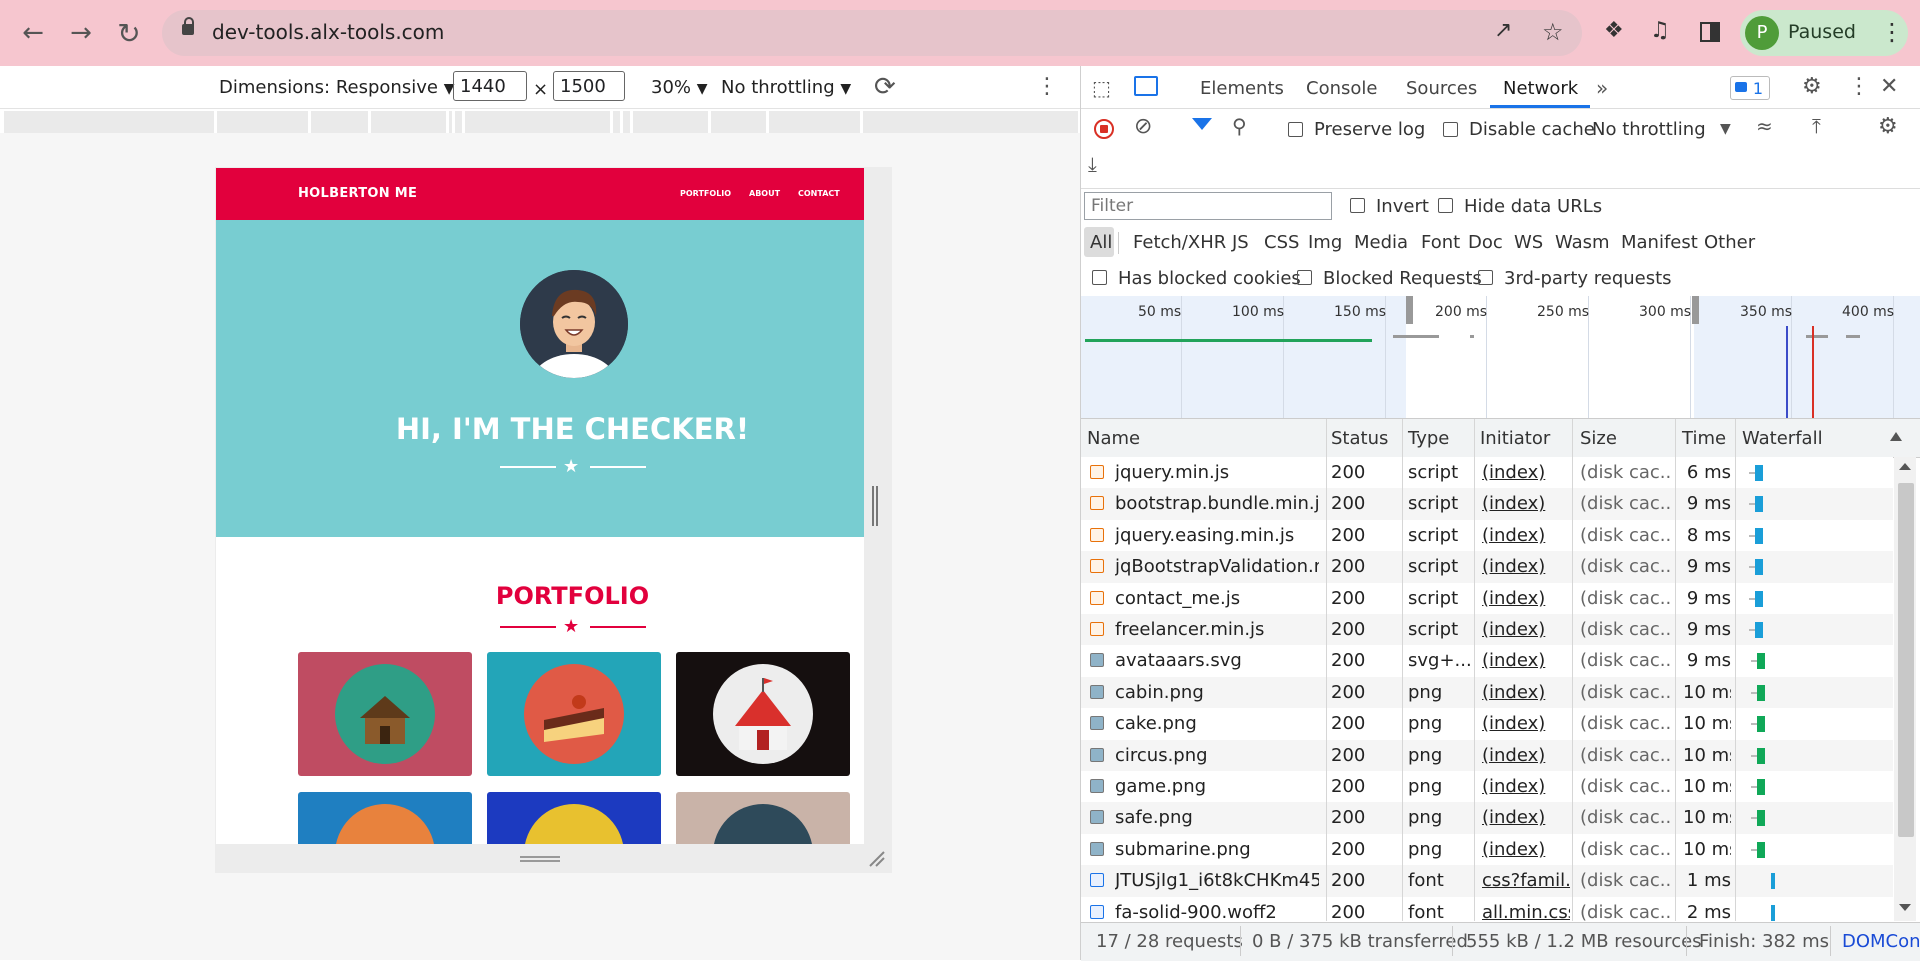 This screenshot has height=961, width=1920. I want to click on more-options-icon: ⋮, so click(1047, 86).